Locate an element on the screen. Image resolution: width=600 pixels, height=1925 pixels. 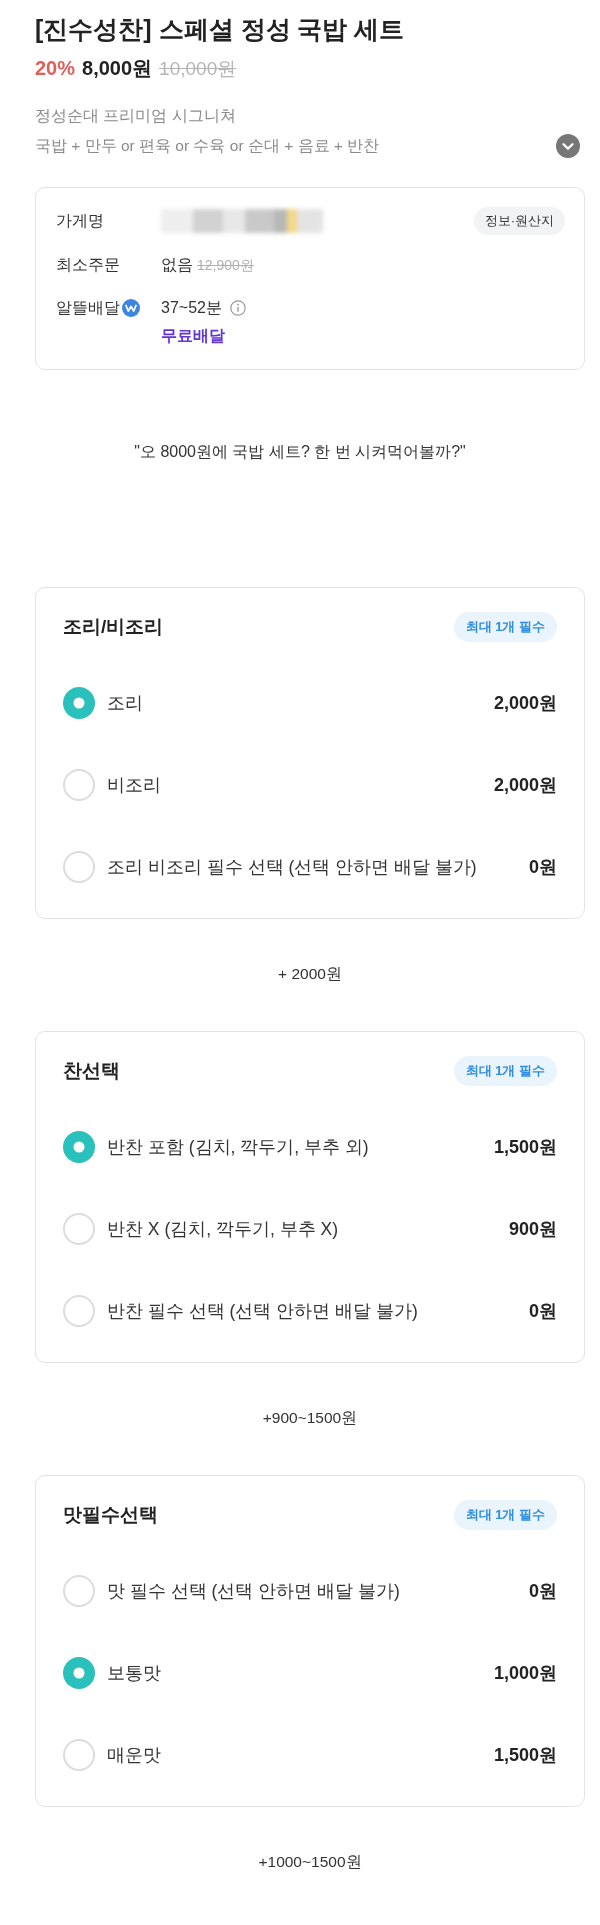
min-order-value: 없음 is located at coordinates (177, 265).